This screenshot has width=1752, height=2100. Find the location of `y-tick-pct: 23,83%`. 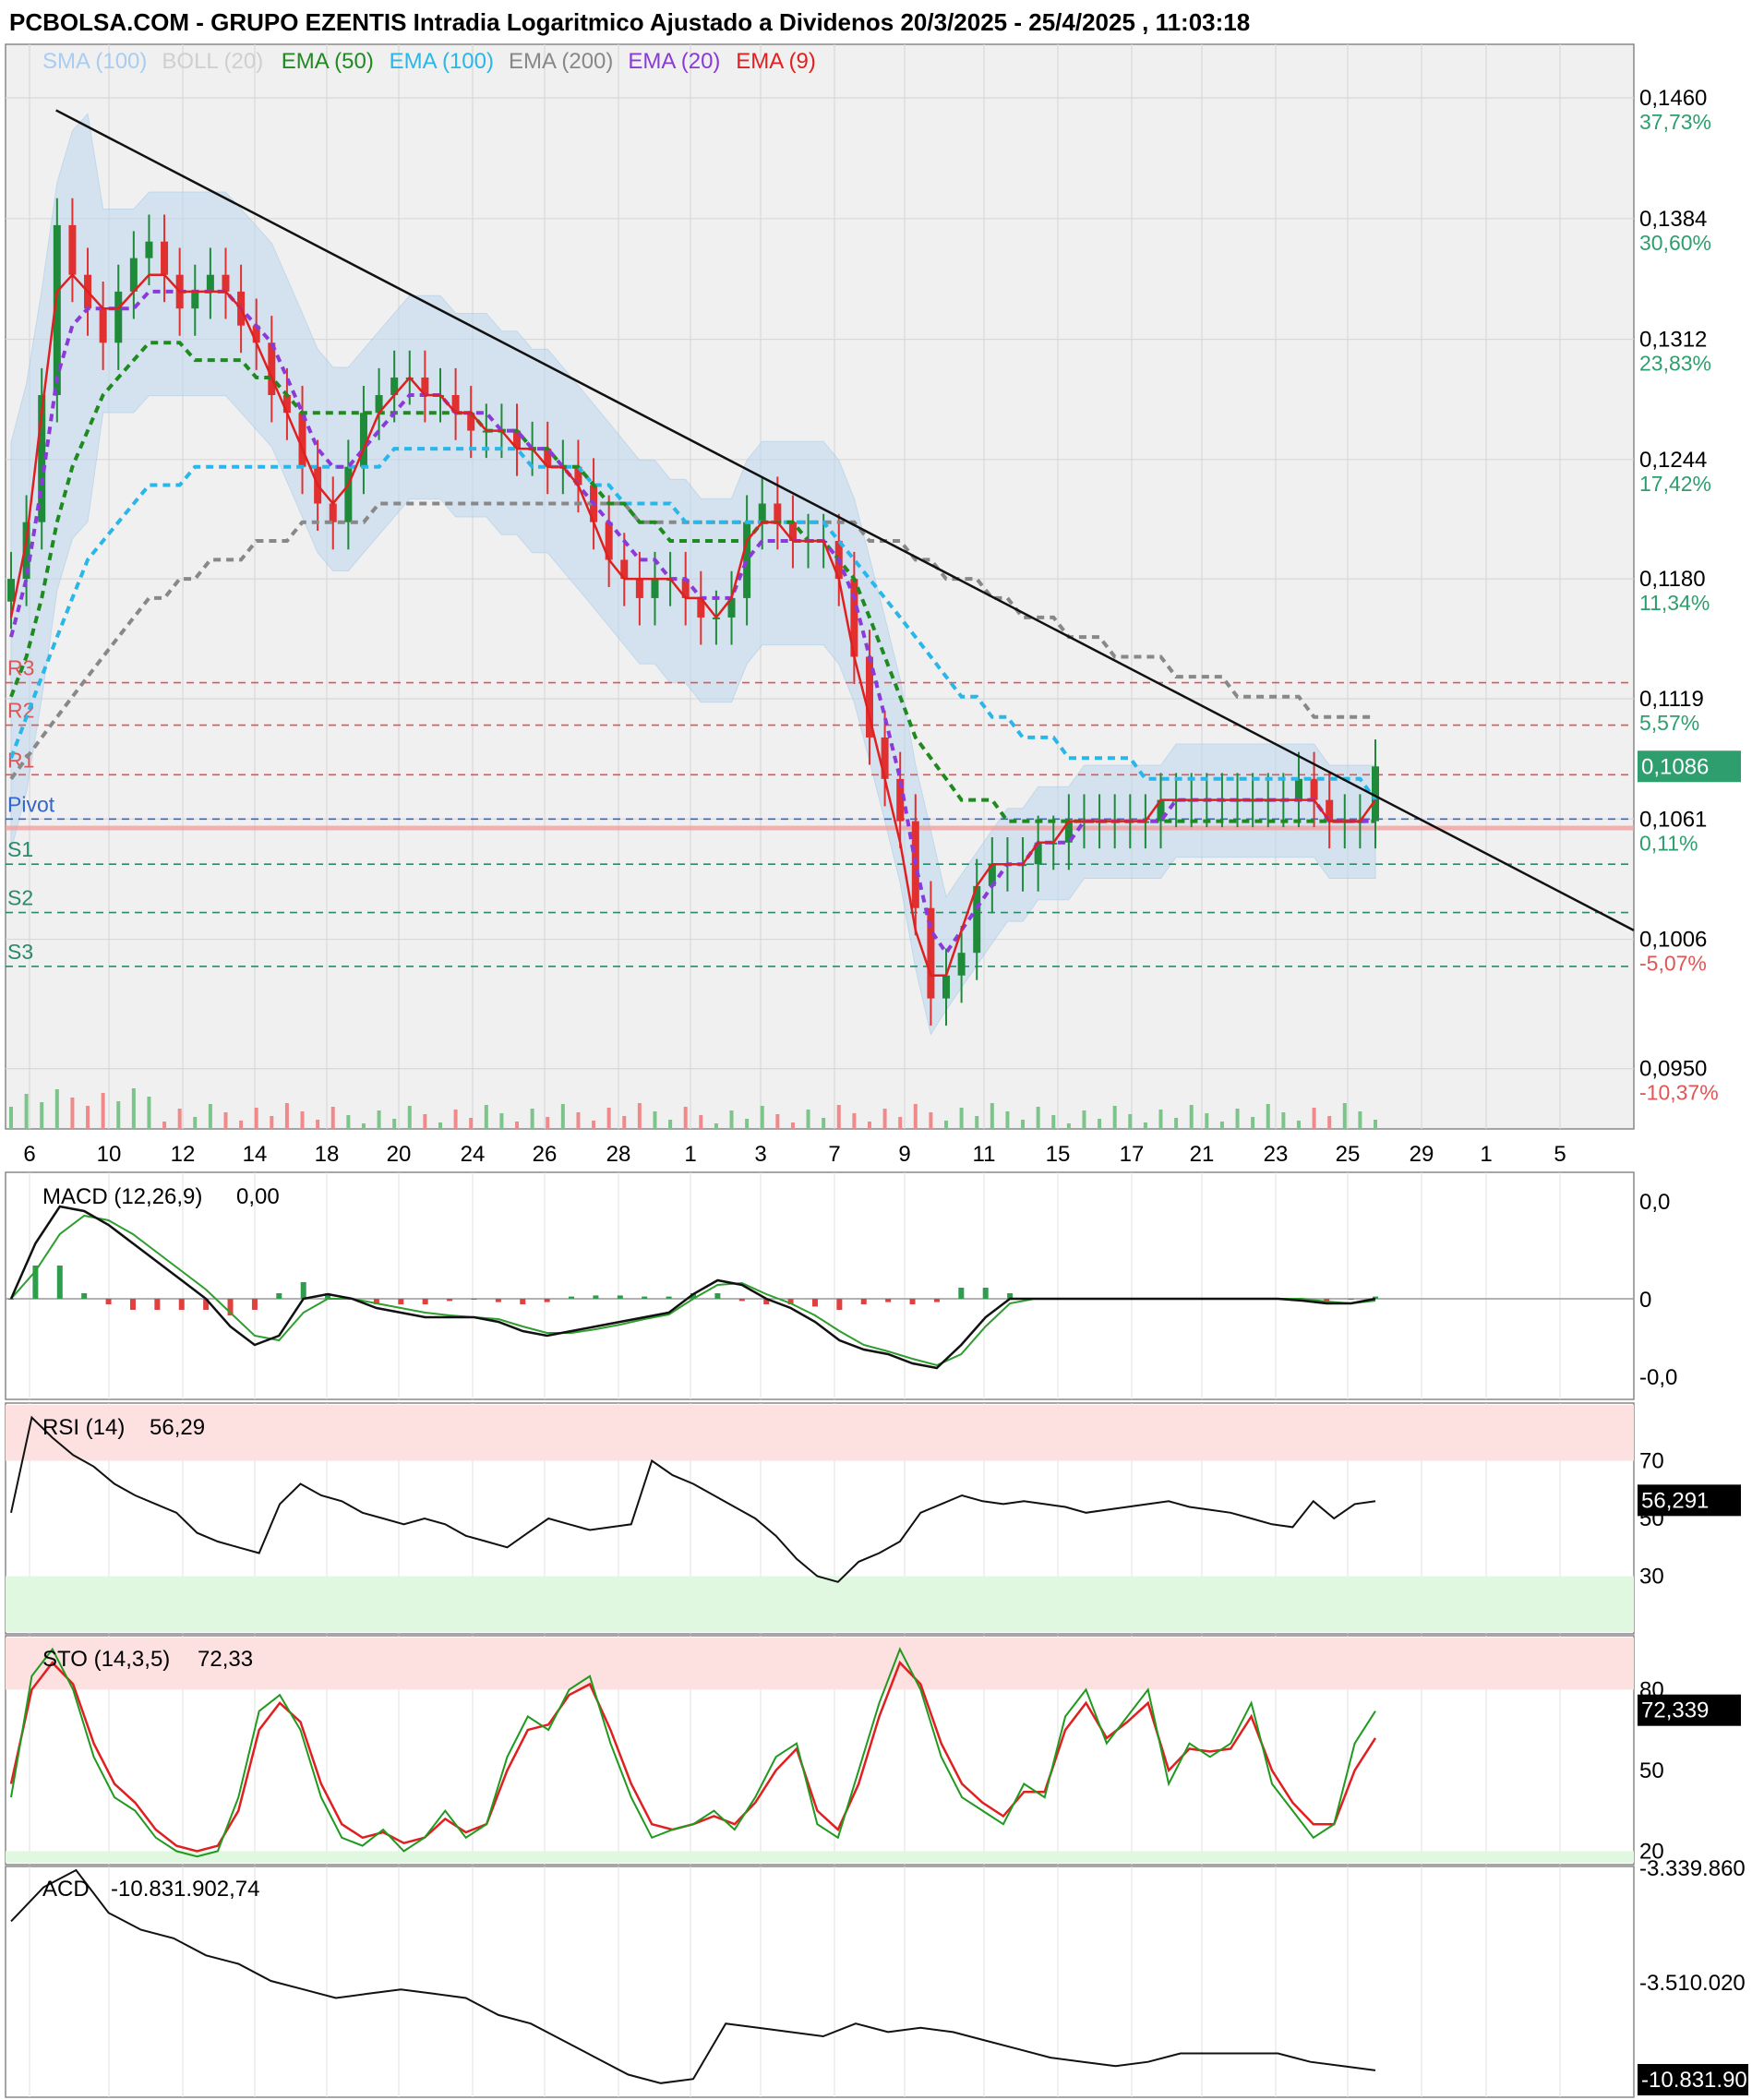

y-tick-pct: 23,83% is located at coordinates (1675, 364).